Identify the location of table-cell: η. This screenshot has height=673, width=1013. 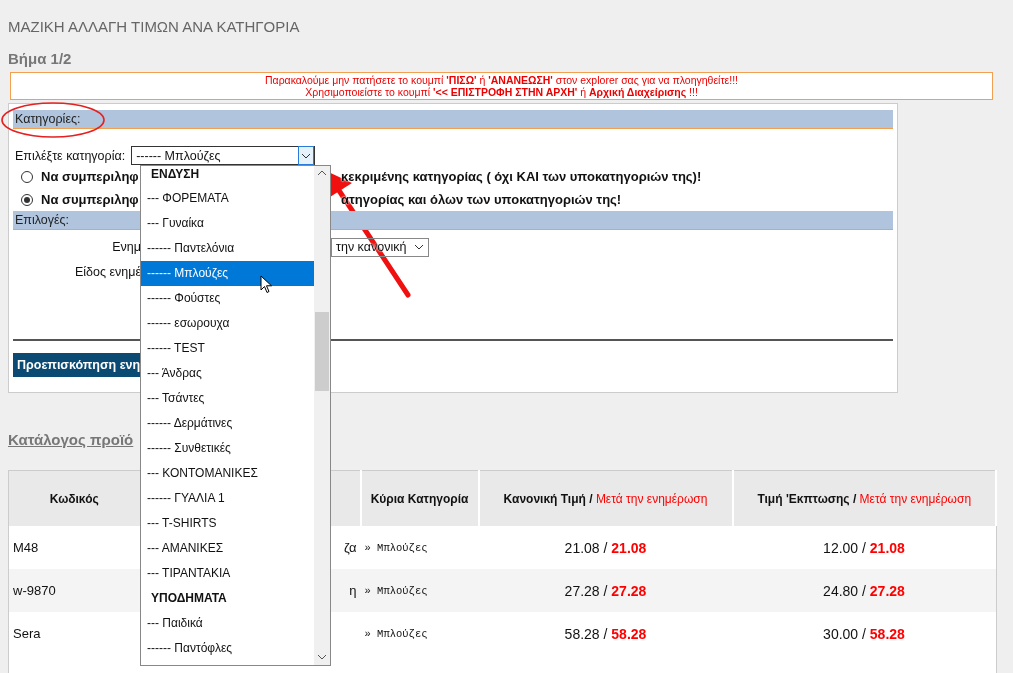
(353, 590).